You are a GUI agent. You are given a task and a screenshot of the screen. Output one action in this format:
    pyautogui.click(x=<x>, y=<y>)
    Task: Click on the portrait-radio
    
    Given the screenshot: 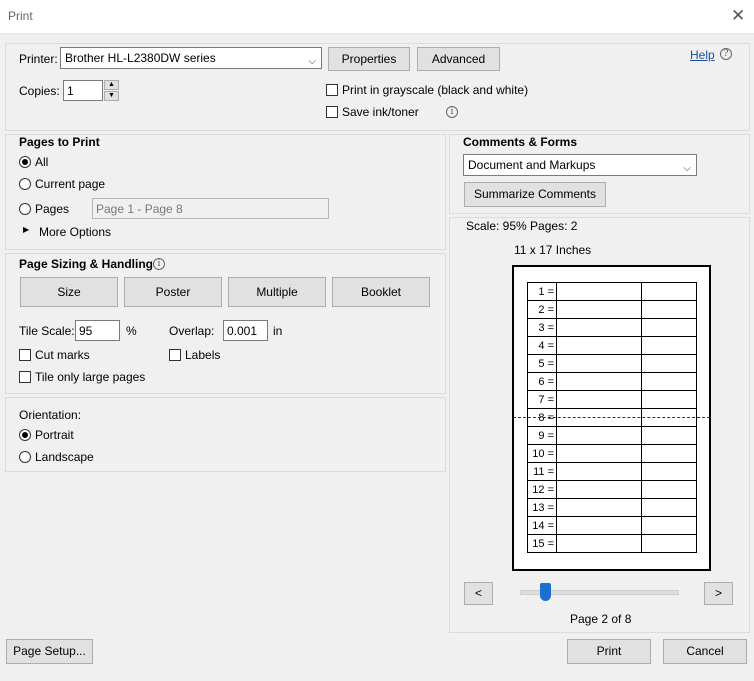 What is the action you would take?
    pyautogui.click(x=25, y=435)
    